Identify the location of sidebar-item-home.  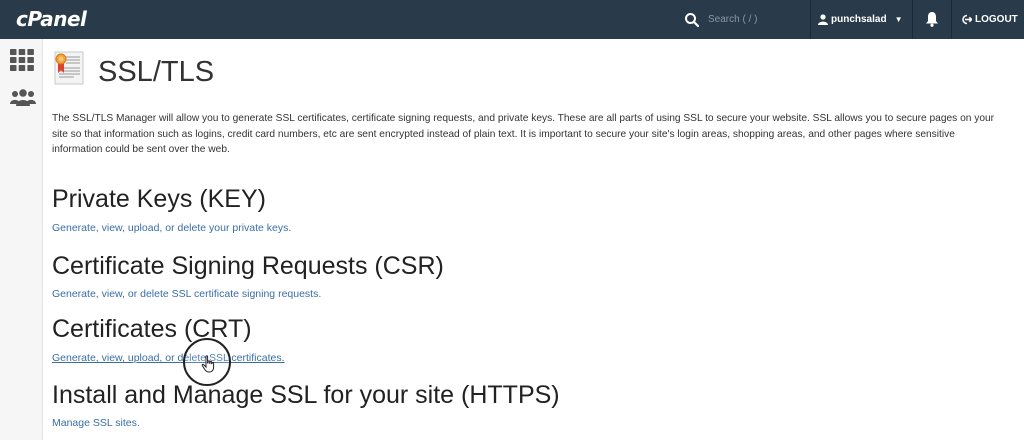
(22, 60).